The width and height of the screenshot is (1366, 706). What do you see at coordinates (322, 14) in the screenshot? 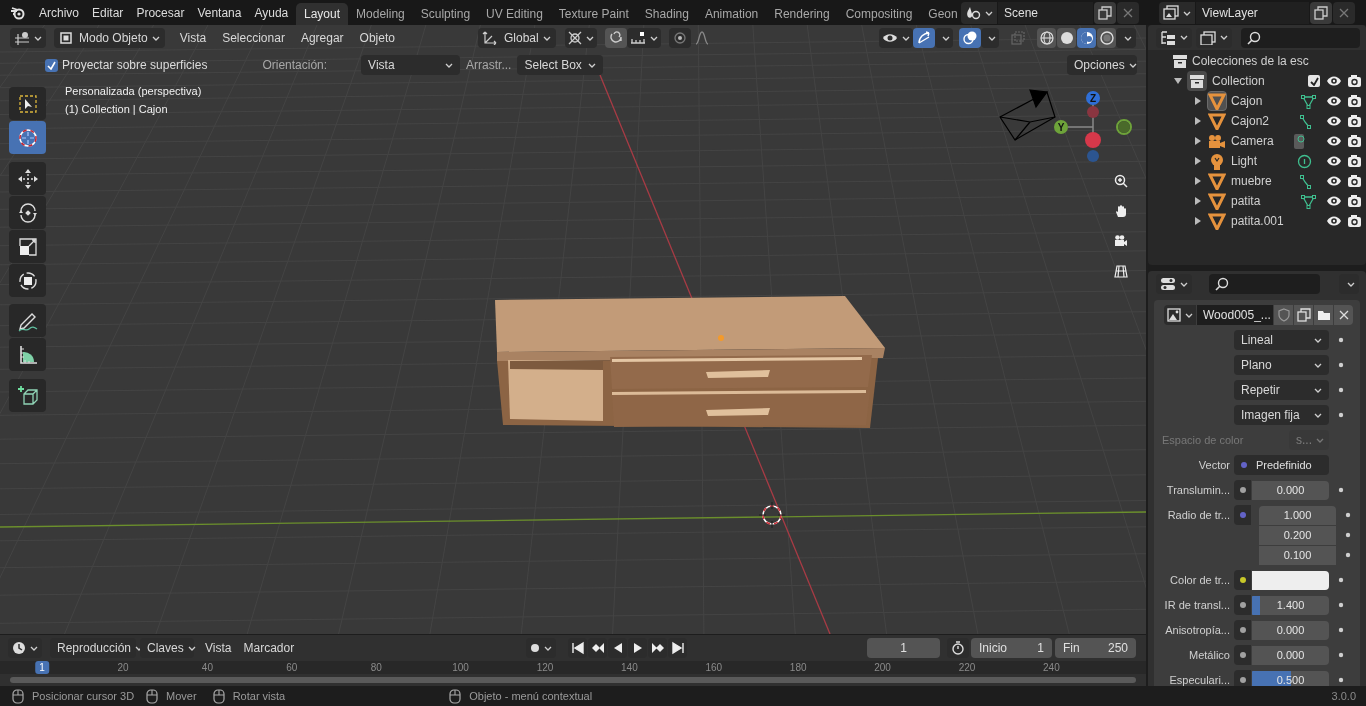
I see `workspace-tab: Layout` at bounding box center [322, 14].